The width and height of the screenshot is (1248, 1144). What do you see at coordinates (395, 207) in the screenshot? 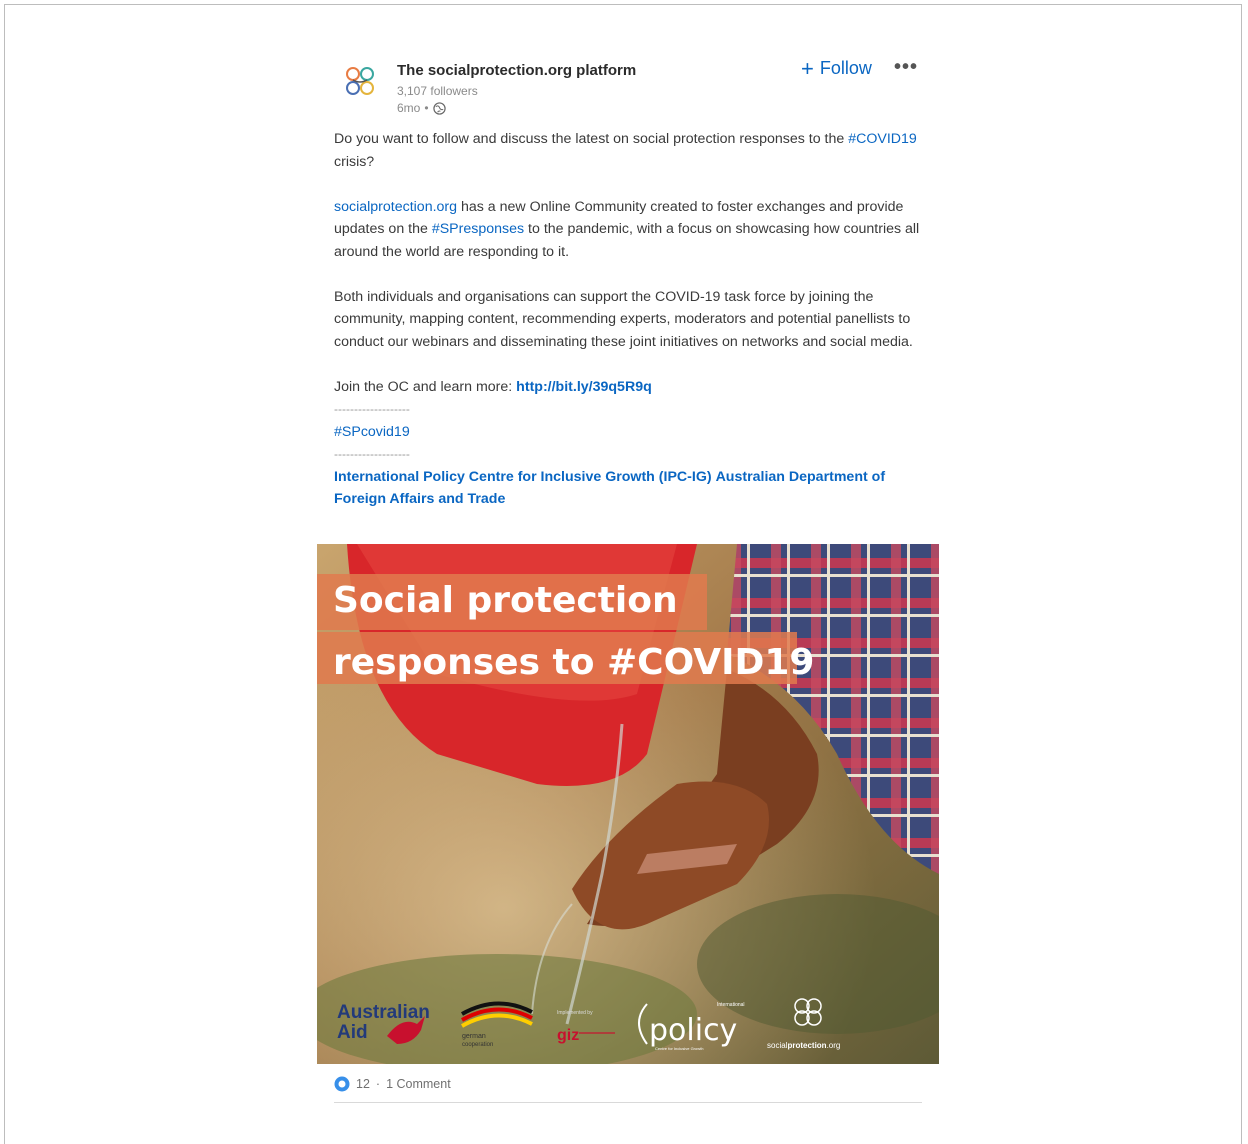
I see `socialprotection-link: socialprotection.org` at bounding box center [395, 207].